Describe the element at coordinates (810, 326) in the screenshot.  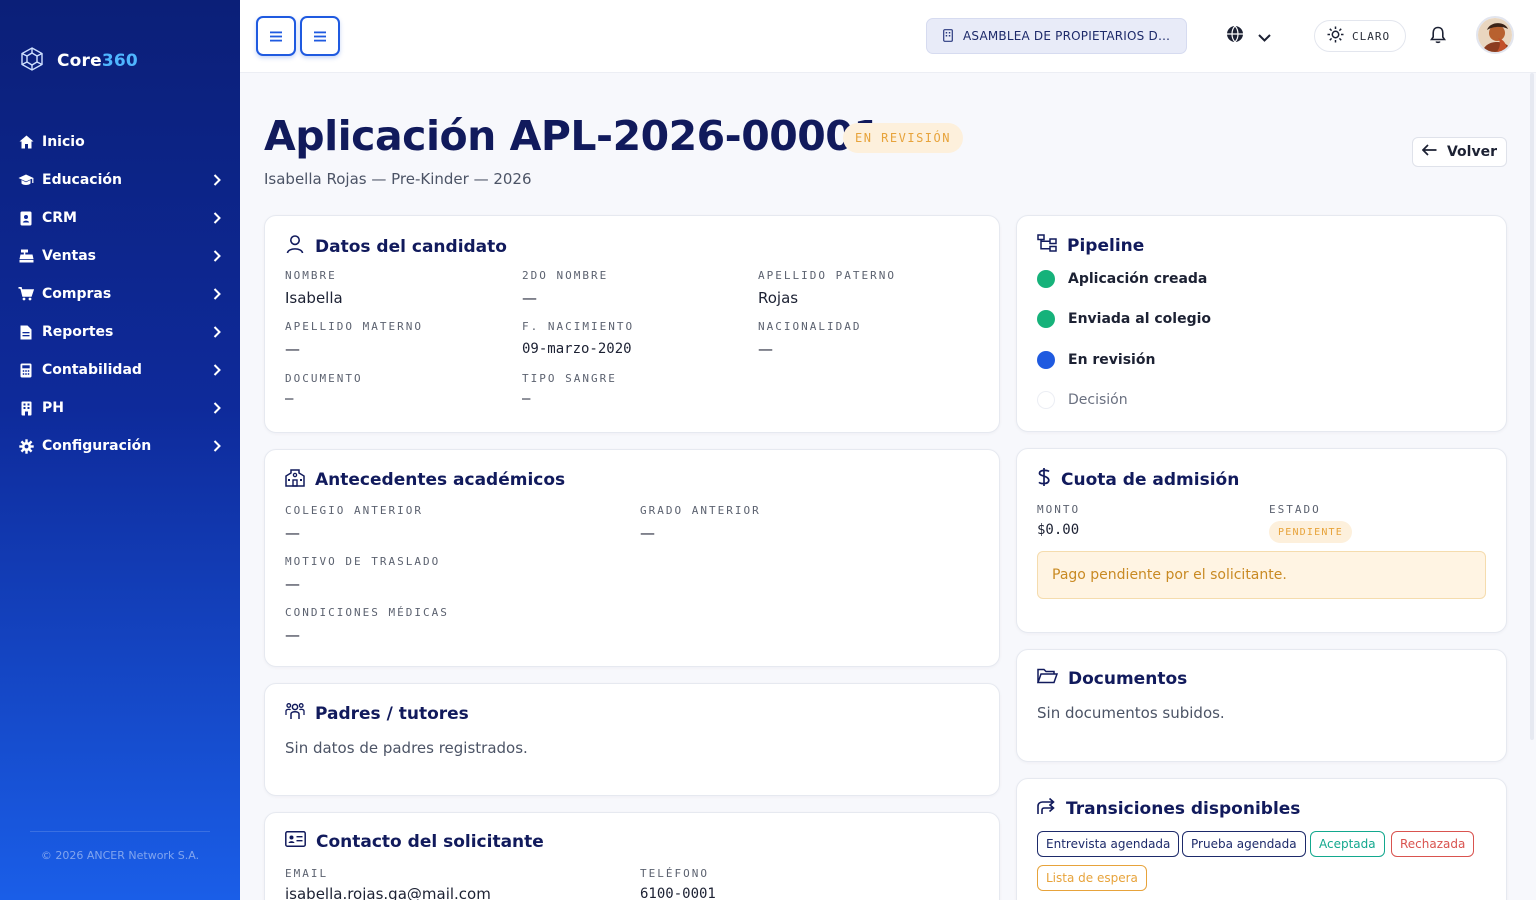
I see `field-label: NACIONALIDAD` at that location.